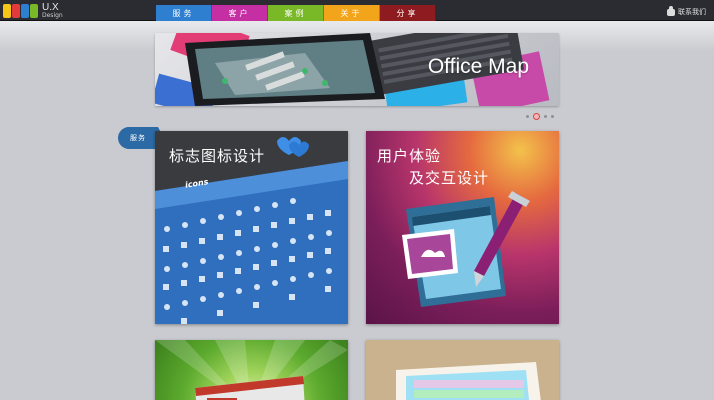  Describe the element at coordinates (184, 13) in the screenshot. I see `nav-item-services: 服务` at that location.